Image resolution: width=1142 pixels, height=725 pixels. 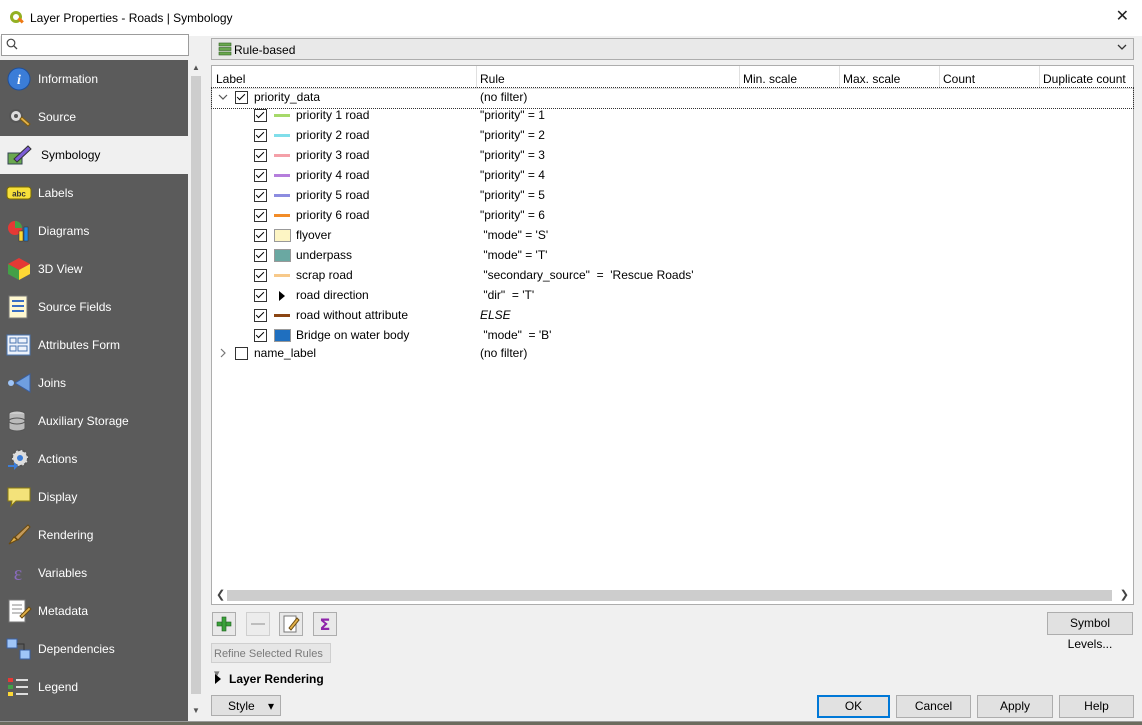 I want to click on sidebar-item-label: Information, so click(x=68, y=79).